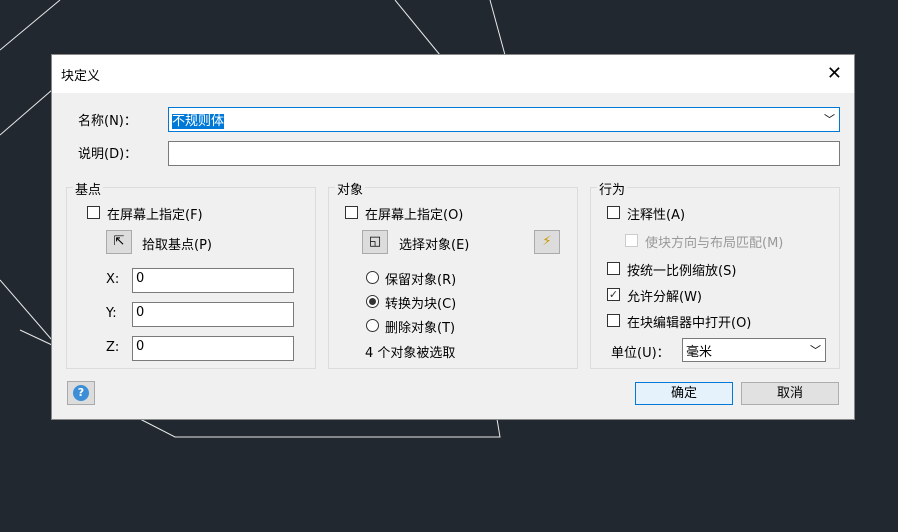 Image resolution: width=898 pixels, height=532 pixels. Describe the element at coordinates (213, 280) in the screenshot. I see `x-input: 0` at that location.